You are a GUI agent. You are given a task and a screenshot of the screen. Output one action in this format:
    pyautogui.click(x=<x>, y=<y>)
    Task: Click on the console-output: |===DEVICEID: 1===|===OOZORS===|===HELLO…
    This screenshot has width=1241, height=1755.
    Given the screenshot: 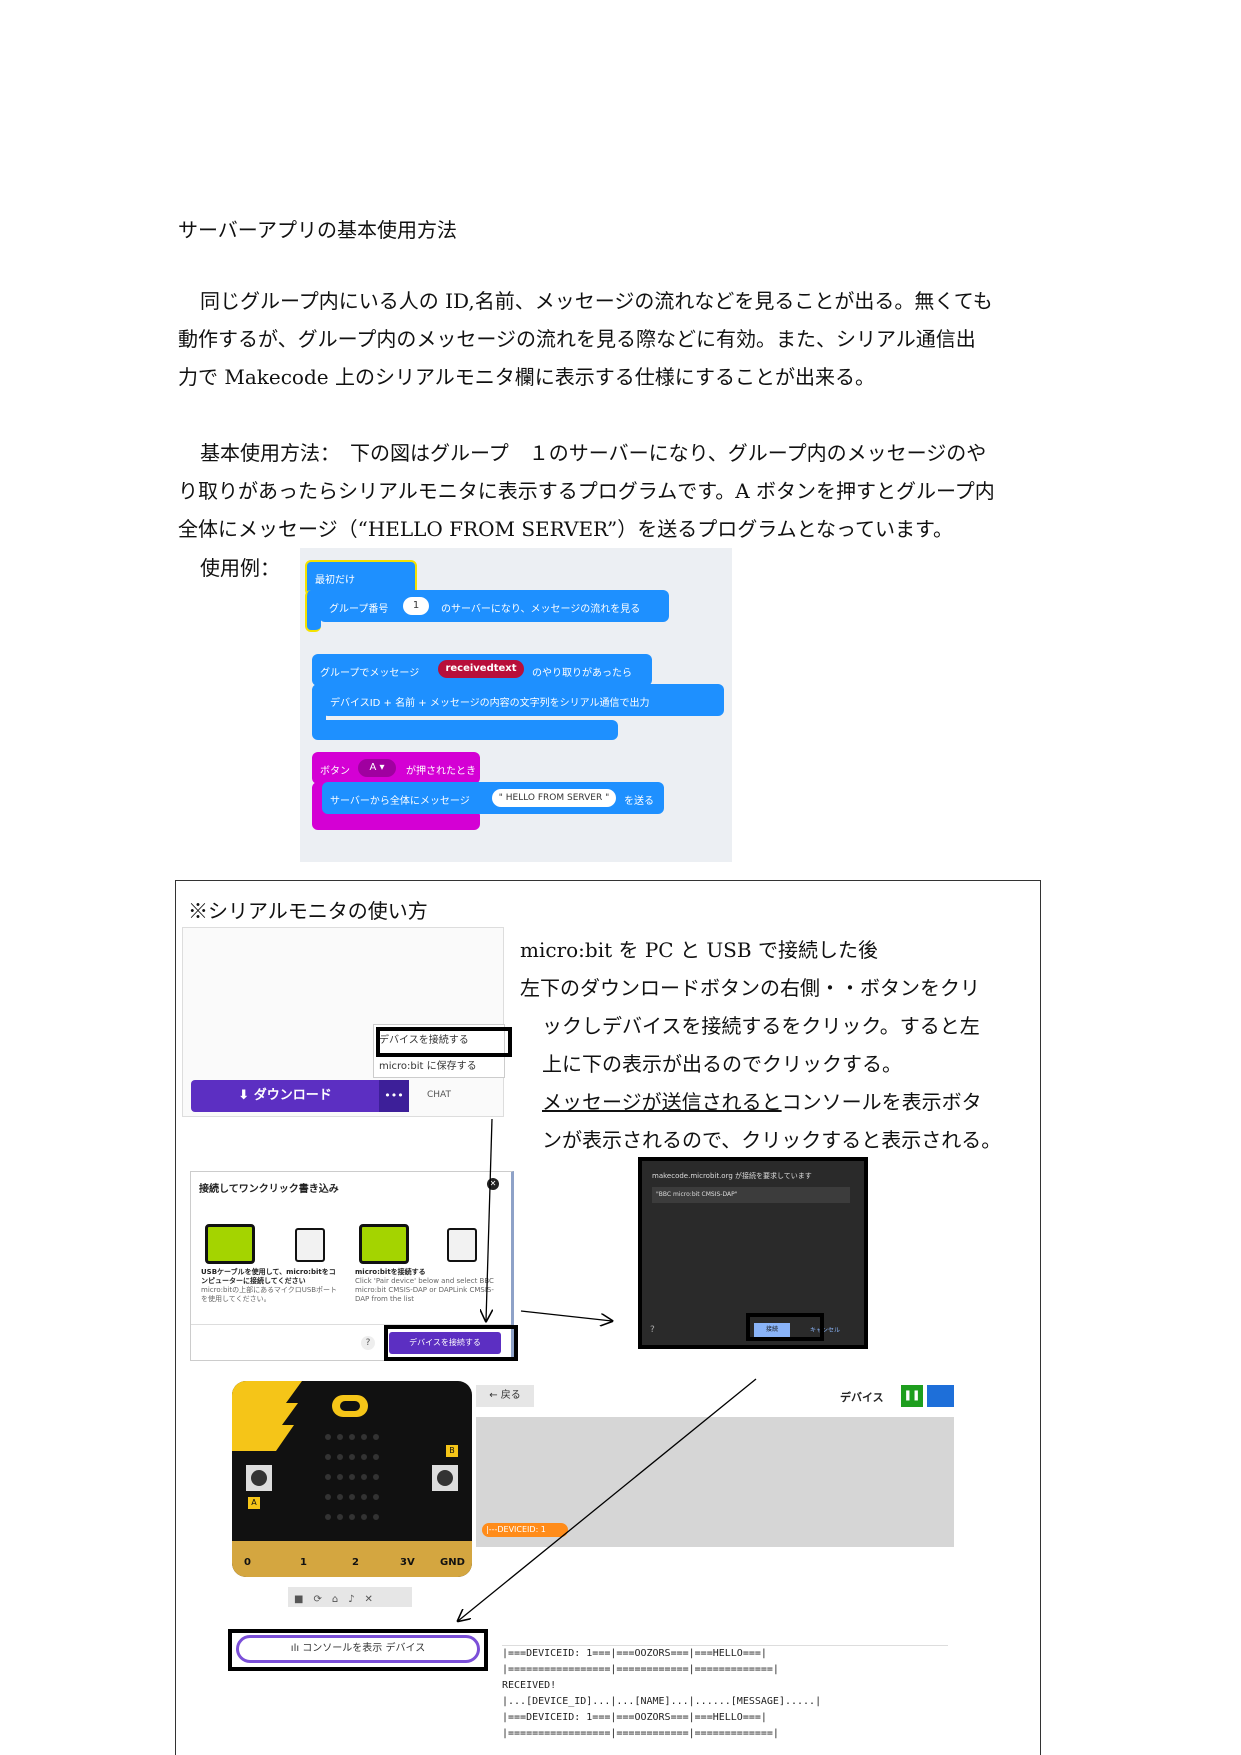 What is the action you would take?
    pyautogui.click(x=725, y=1695)
    